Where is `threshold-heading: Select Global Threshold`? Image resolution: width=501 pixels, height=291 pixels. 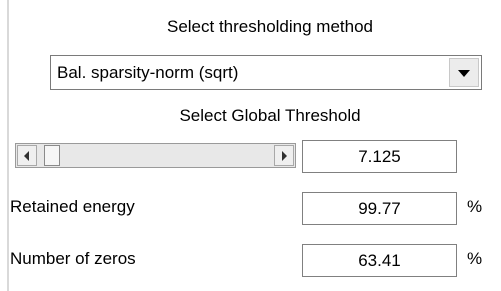
threshold-heading: Select Global Threshold is located at coordinates (270, 115).